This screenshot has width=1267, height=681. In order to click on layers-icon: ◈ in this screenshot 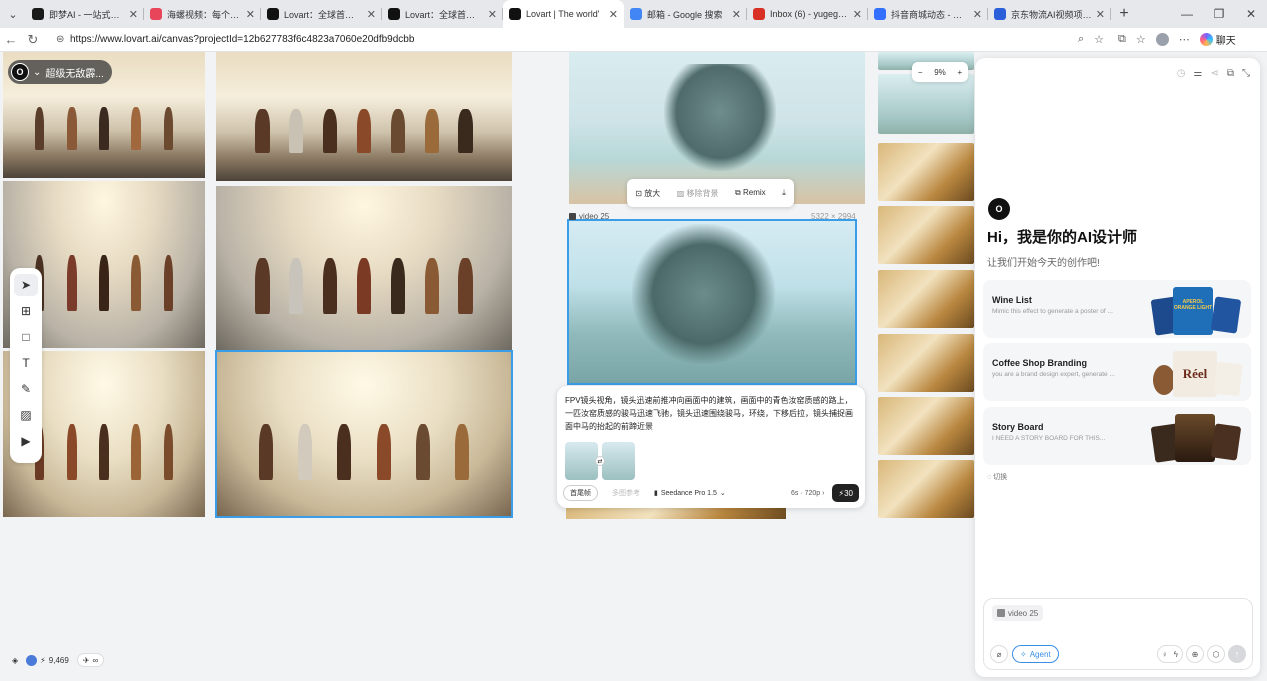, I will do `click(15, 660)`.